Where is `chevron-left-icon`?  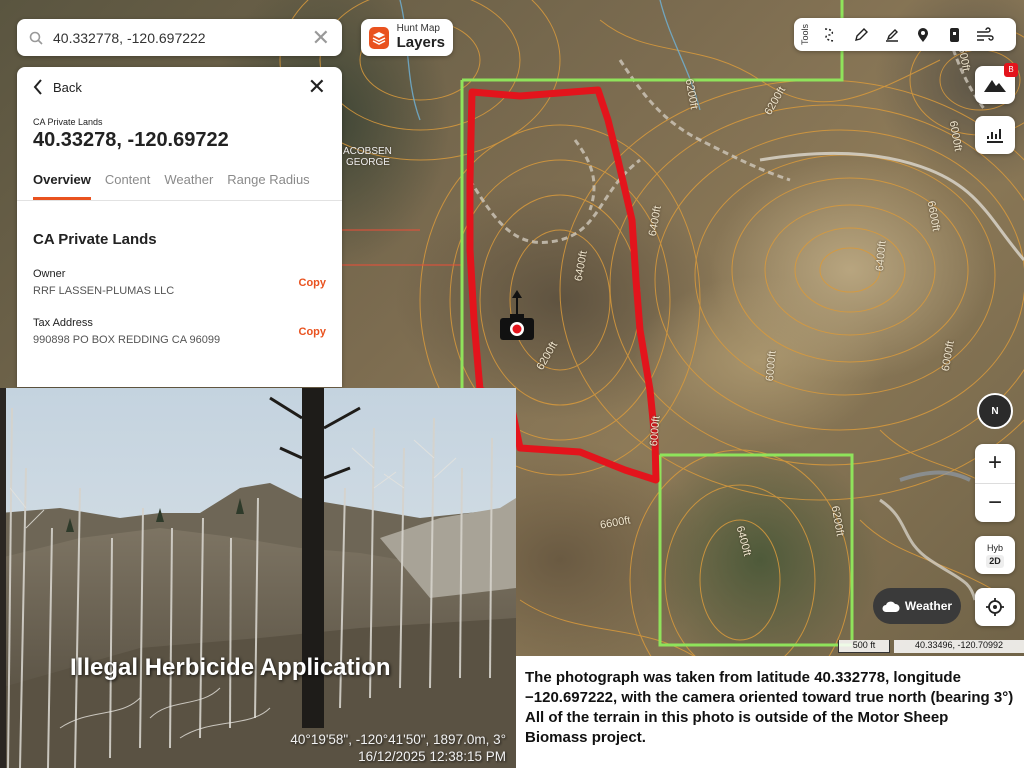 chevron-left-icon is located at coordinates (37, 87).